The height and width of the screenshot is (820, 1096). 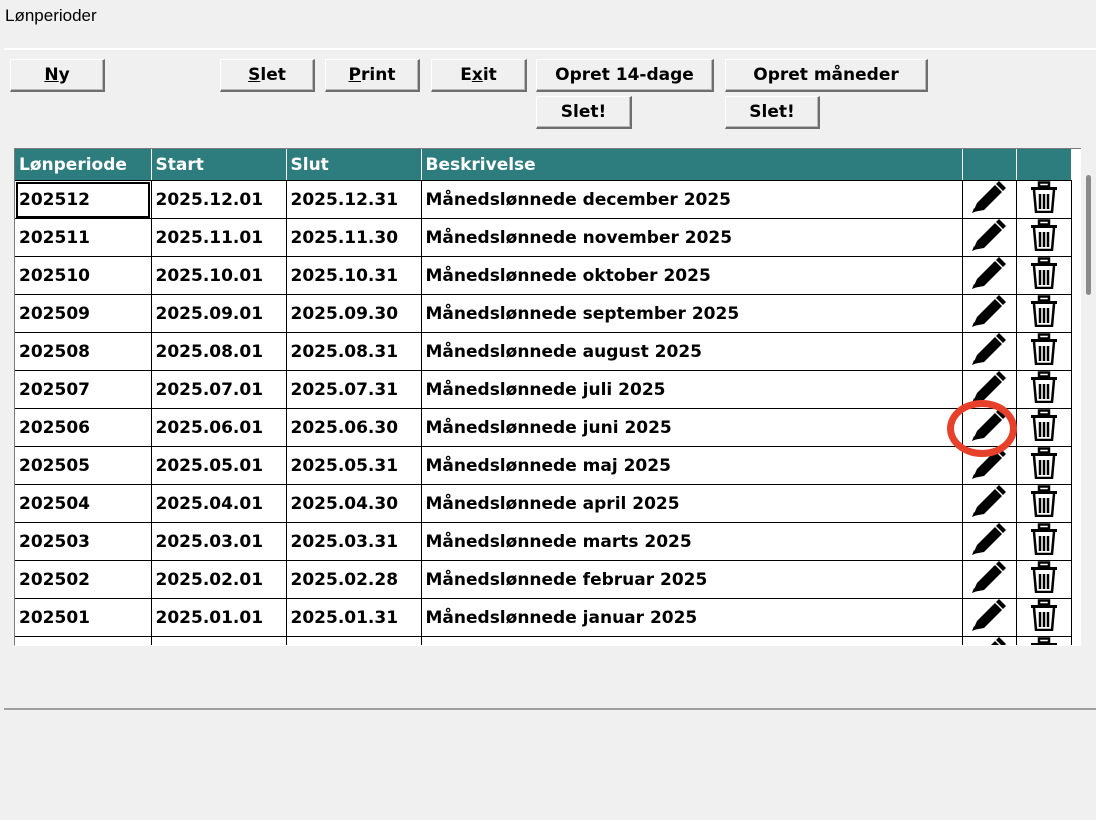 I want to click on cell-start: 2025.03.01, so click(x=219, y=541).